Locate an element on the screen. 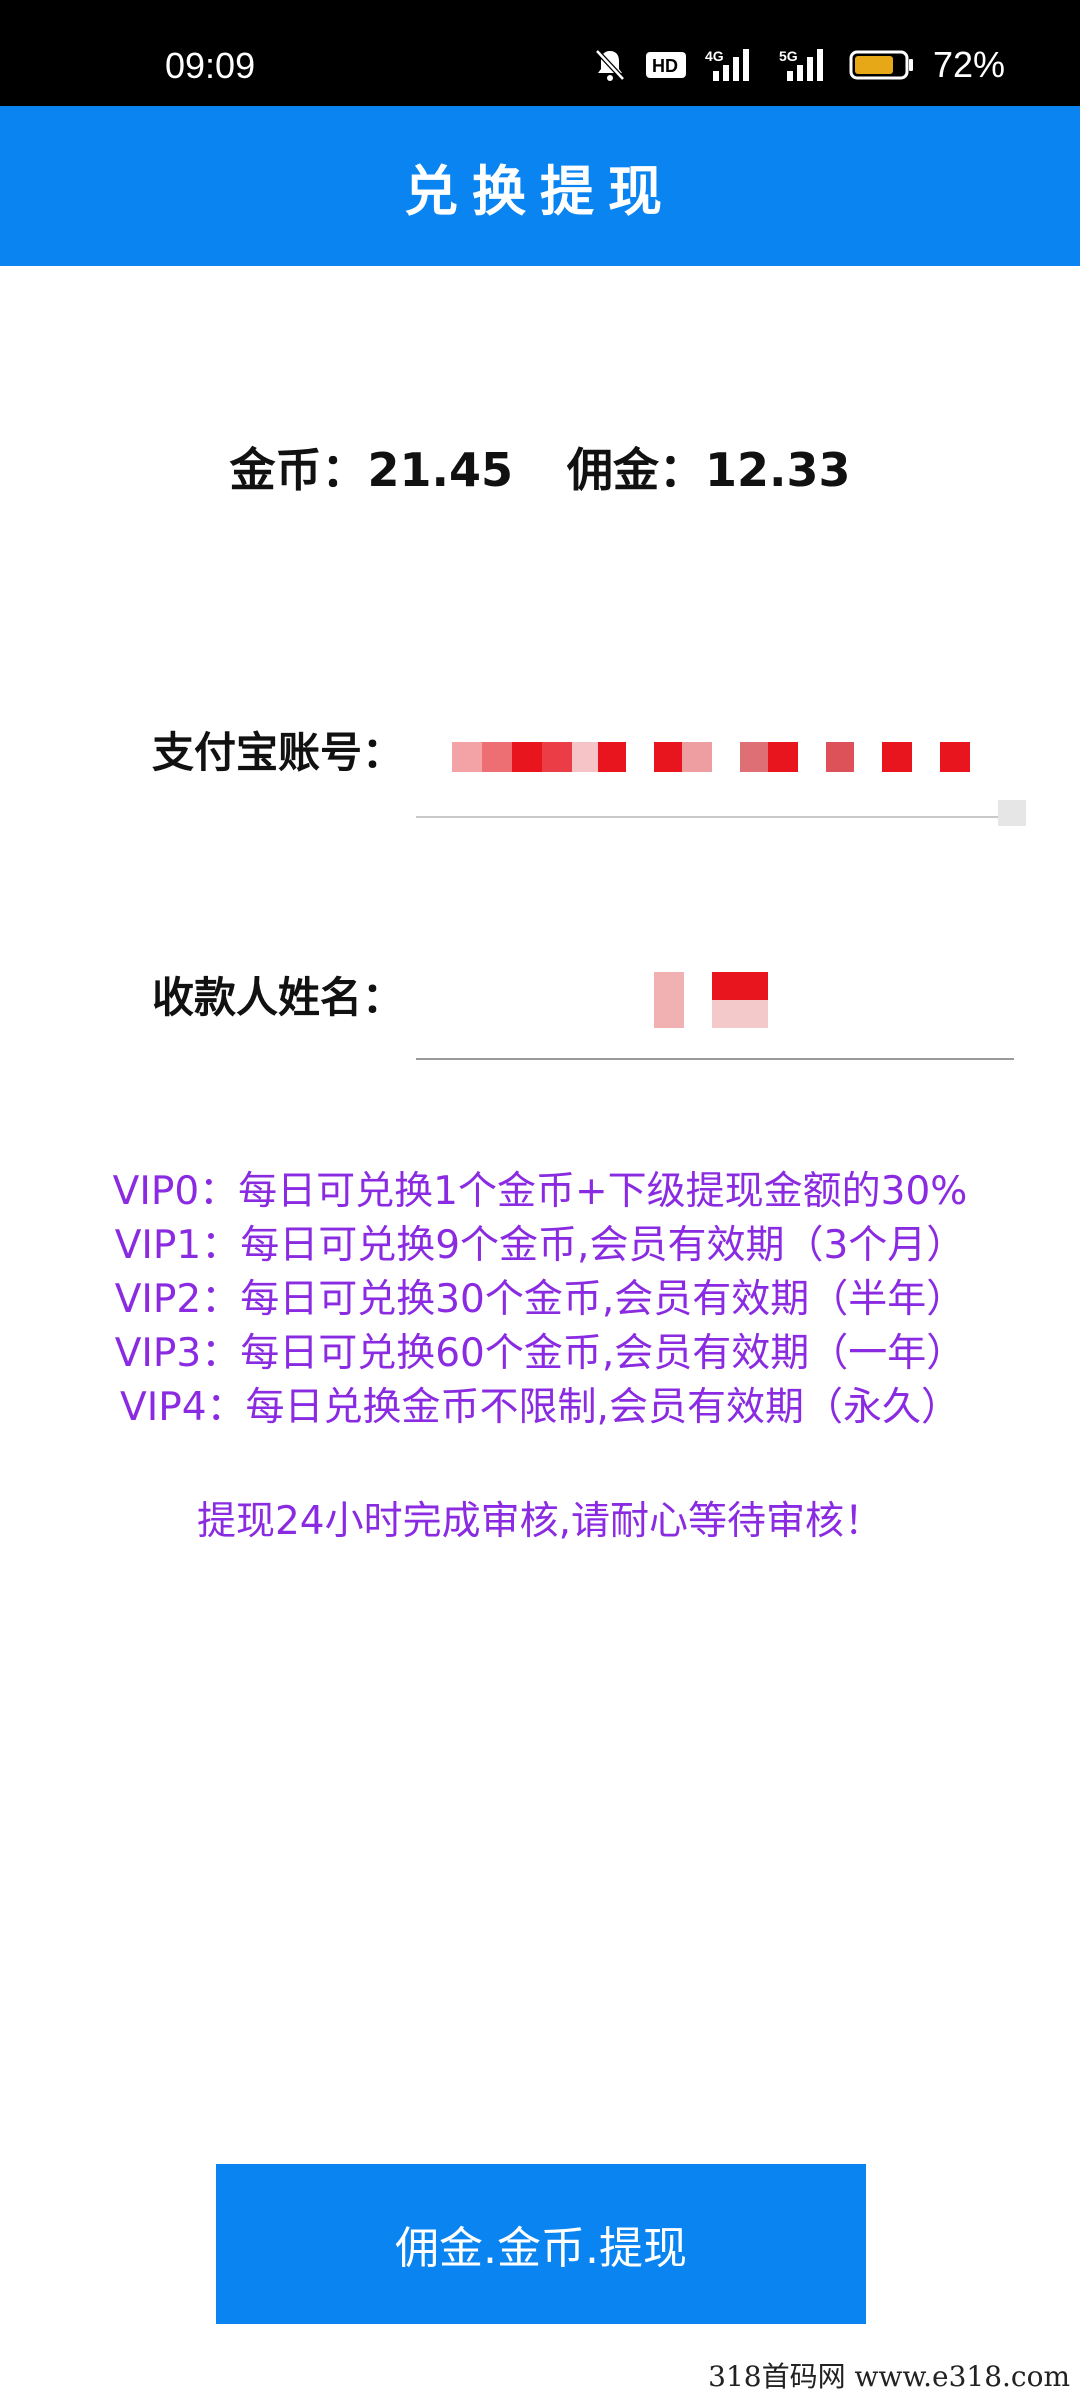  hd-icon: HD is located at coordinates (665, 65).